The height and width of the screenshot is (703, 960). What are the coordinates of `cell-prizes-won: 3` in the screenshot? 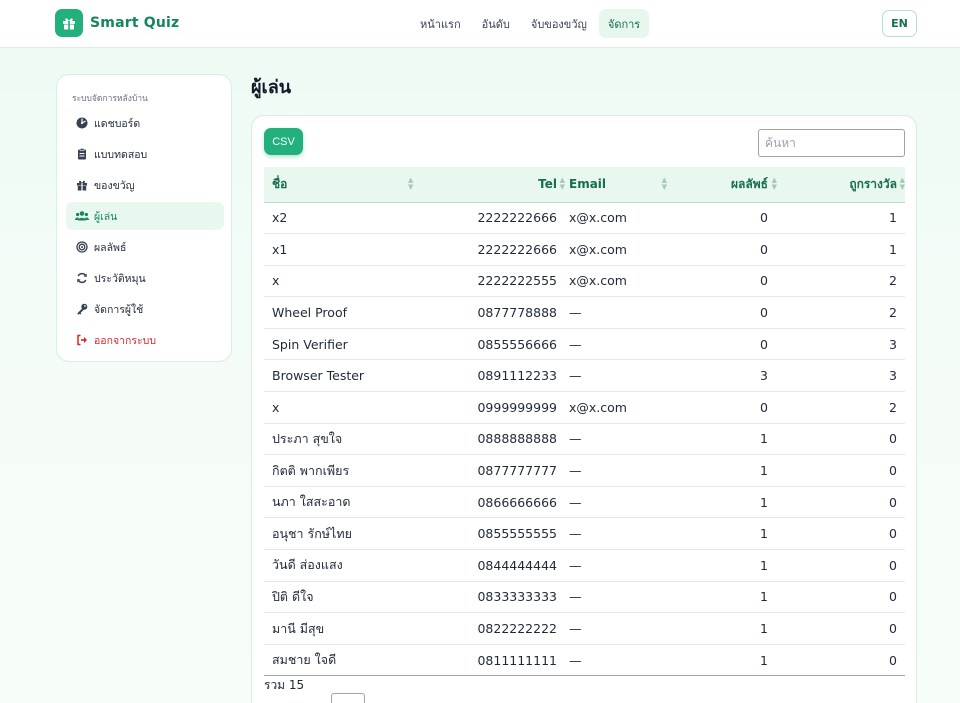 It's located at (893, 376).